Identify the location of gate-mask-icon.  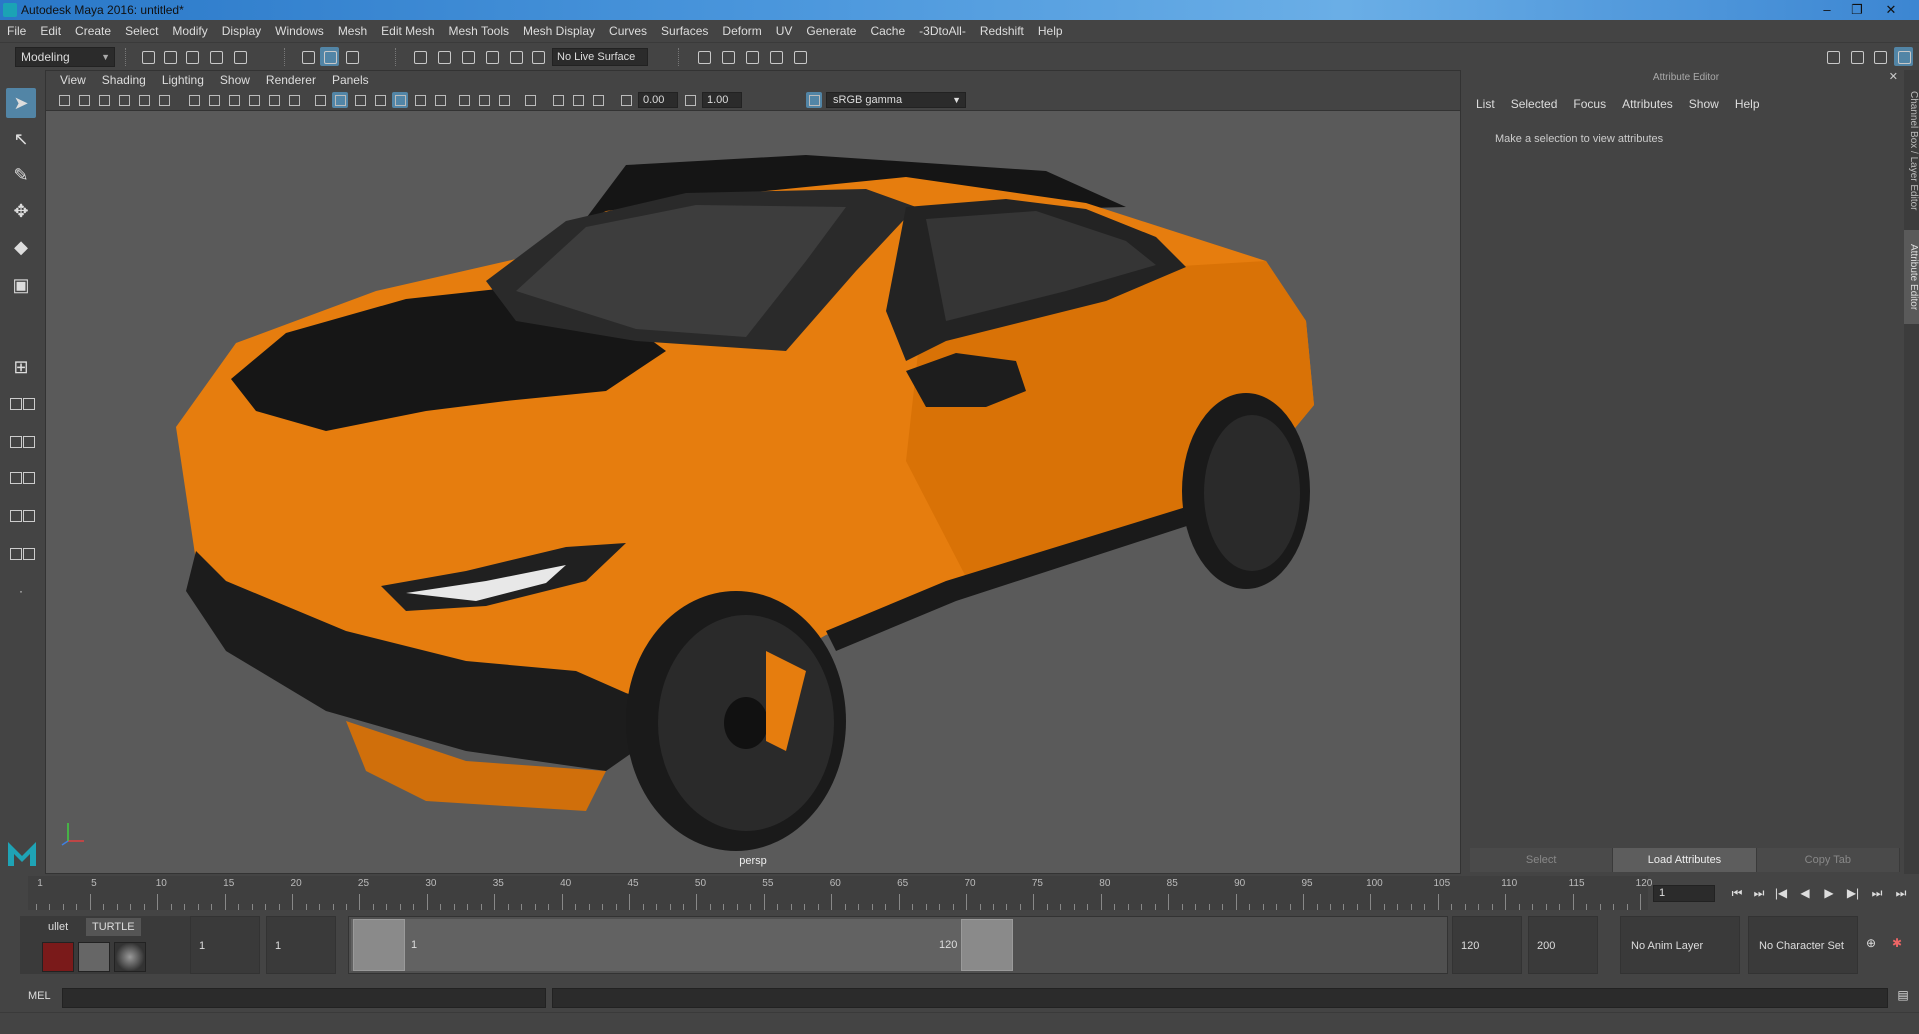
(234, 100).